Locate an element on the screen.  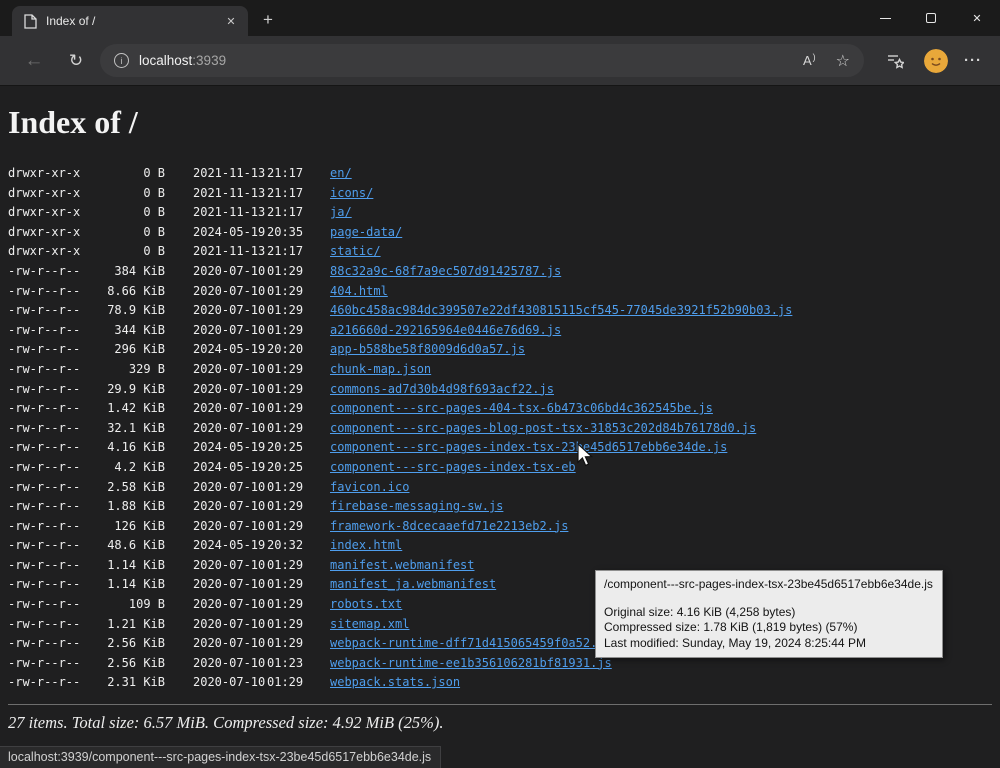
site-info-icon: i is located at coordinates (121, 60).